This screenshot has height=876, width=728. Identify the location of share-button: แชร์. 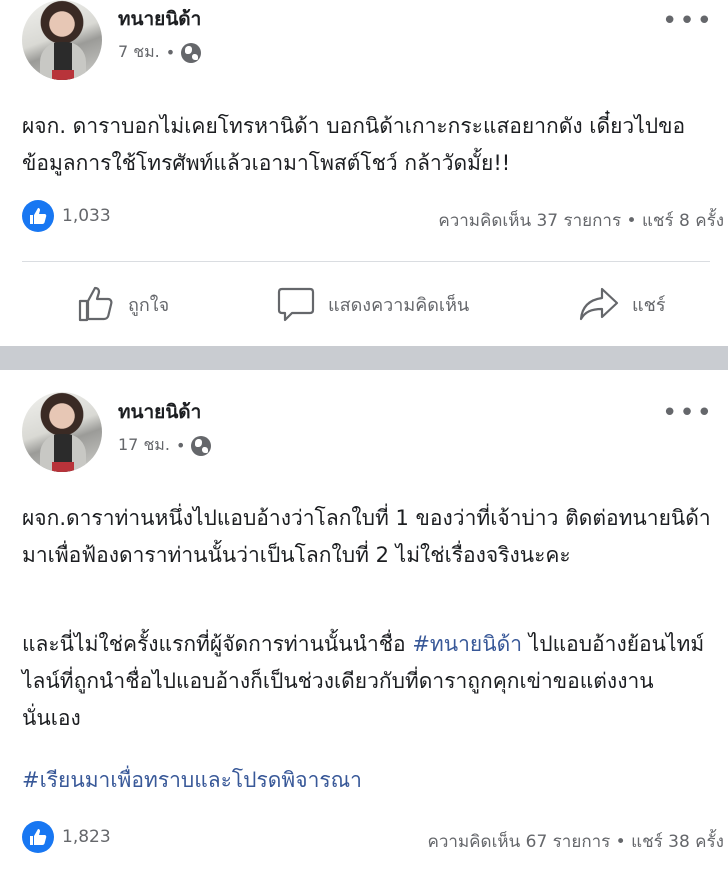
(622, 304).